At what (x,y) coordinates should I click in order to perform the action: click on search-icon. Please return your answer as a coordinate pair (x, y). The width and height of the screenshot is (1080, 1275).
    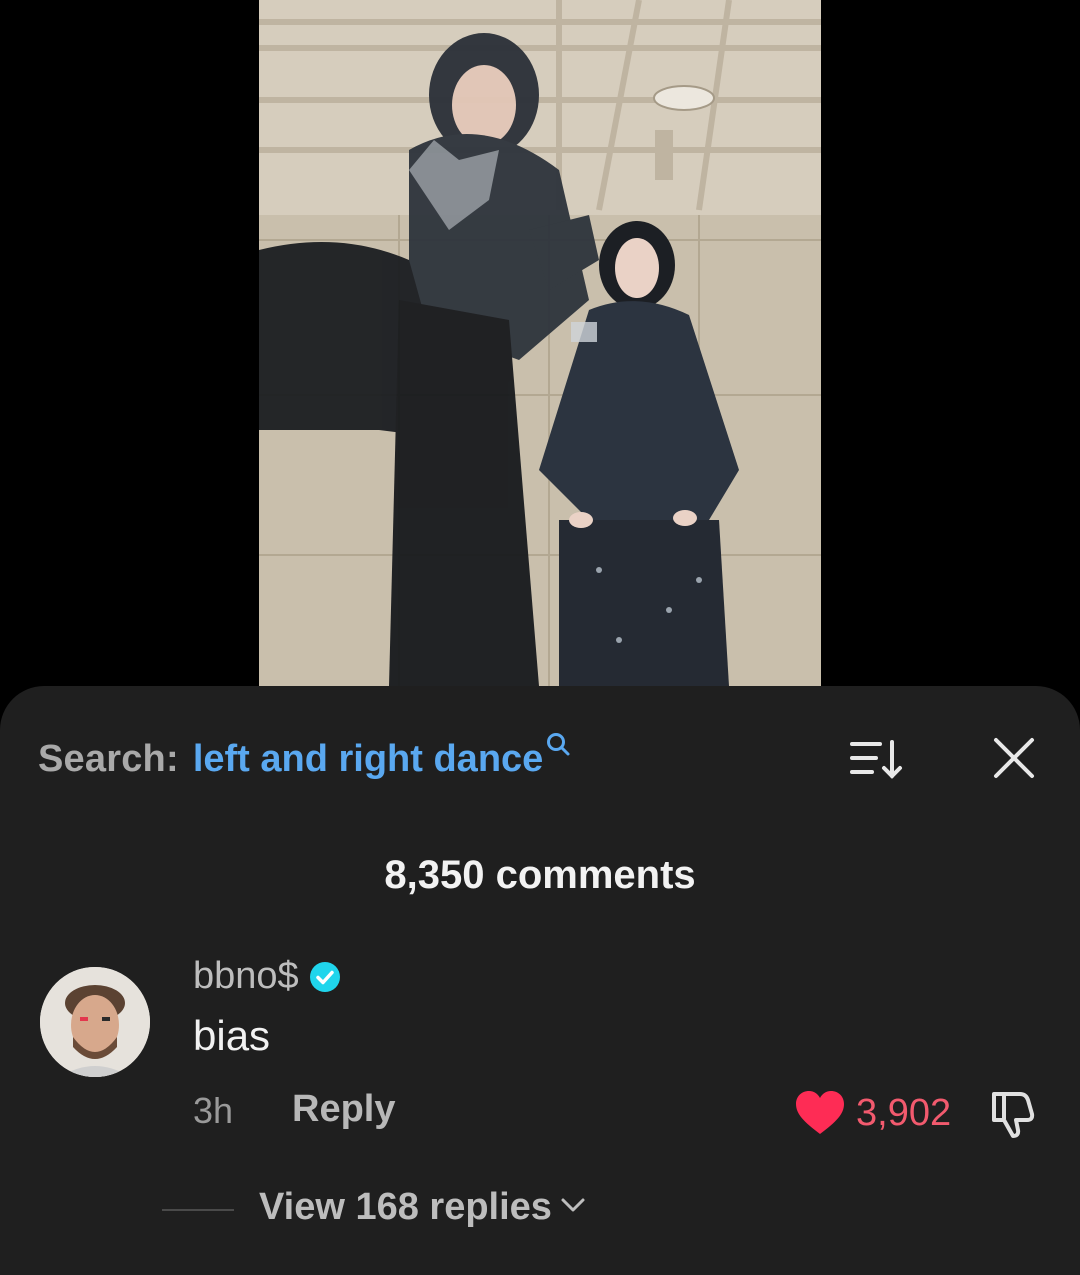
    Looking at the image, I should click on (558, 746).